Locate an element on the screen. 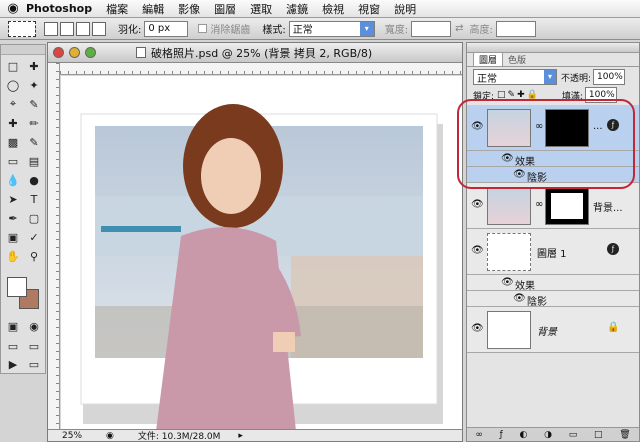 This screenshot has width=640, height=442. add-mask-icon: ◐ is located at coordinates (524, 435).